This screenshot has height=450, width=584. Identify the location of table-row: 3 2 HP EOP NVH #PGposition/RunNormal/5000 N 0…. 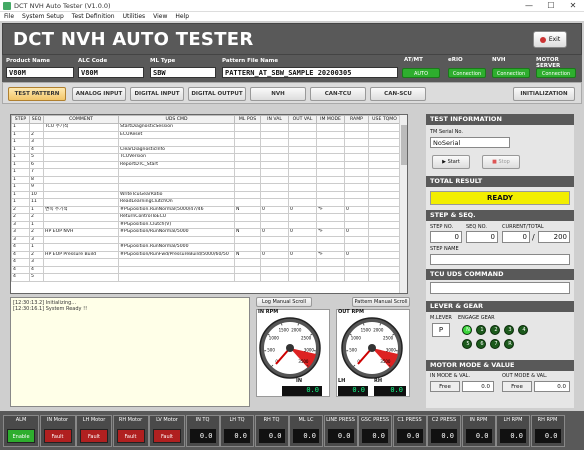
(206, 232).